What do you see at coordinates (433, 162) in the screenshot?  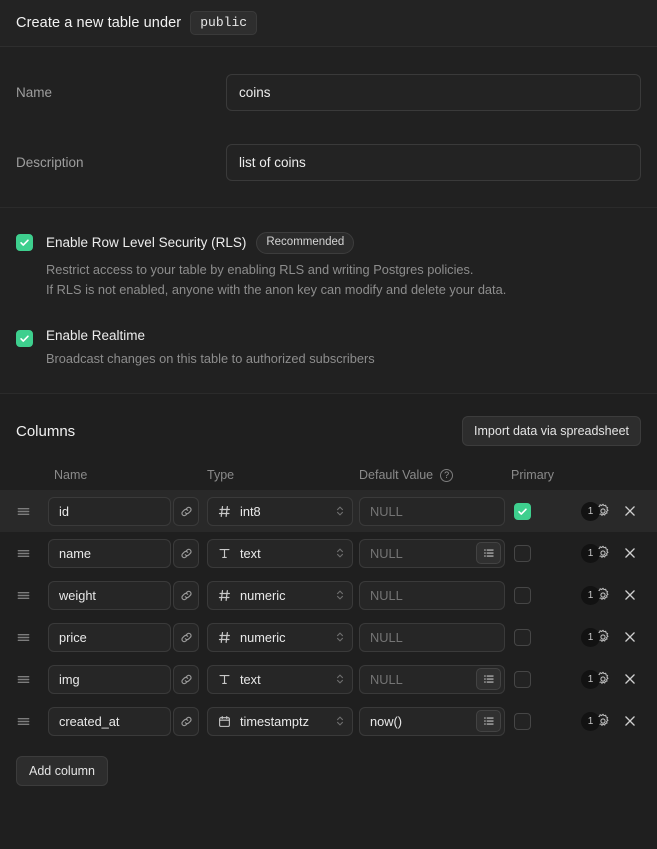 I see `table-description-input` at bounding box center [433, 162].